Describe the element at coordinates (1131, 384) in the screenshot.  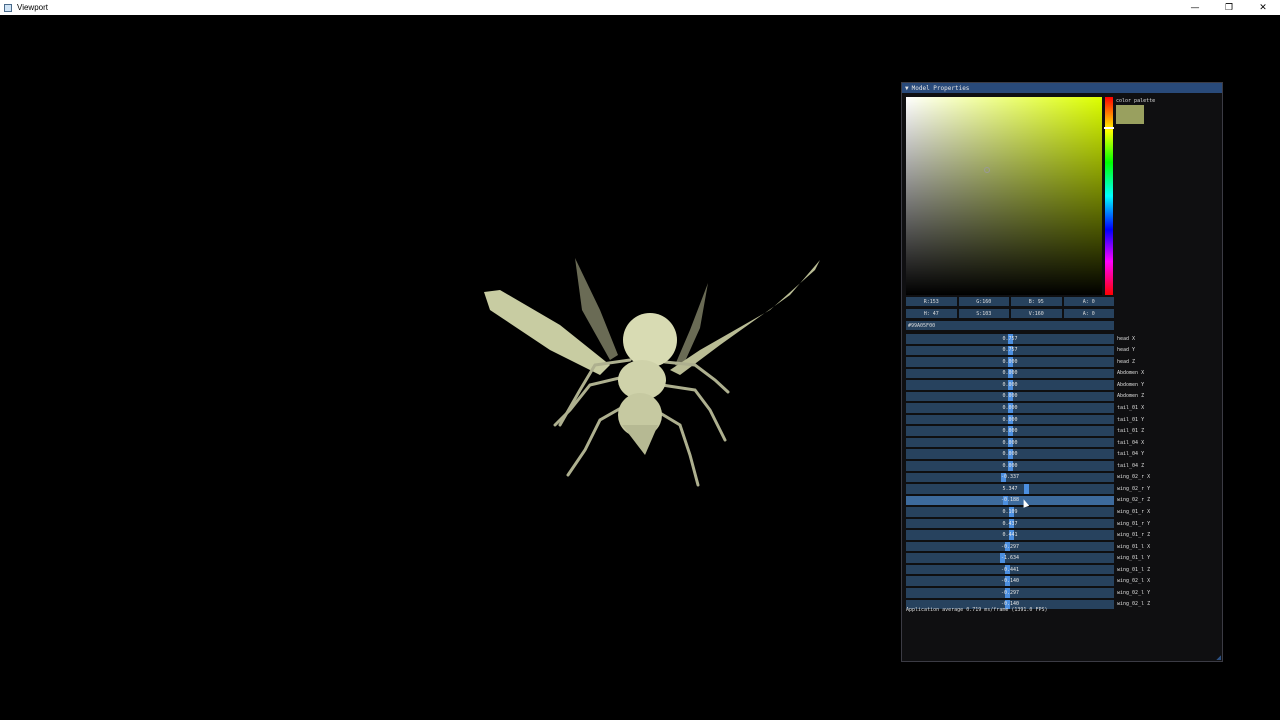
I see `slider-label: Abdomen Y` at that location.